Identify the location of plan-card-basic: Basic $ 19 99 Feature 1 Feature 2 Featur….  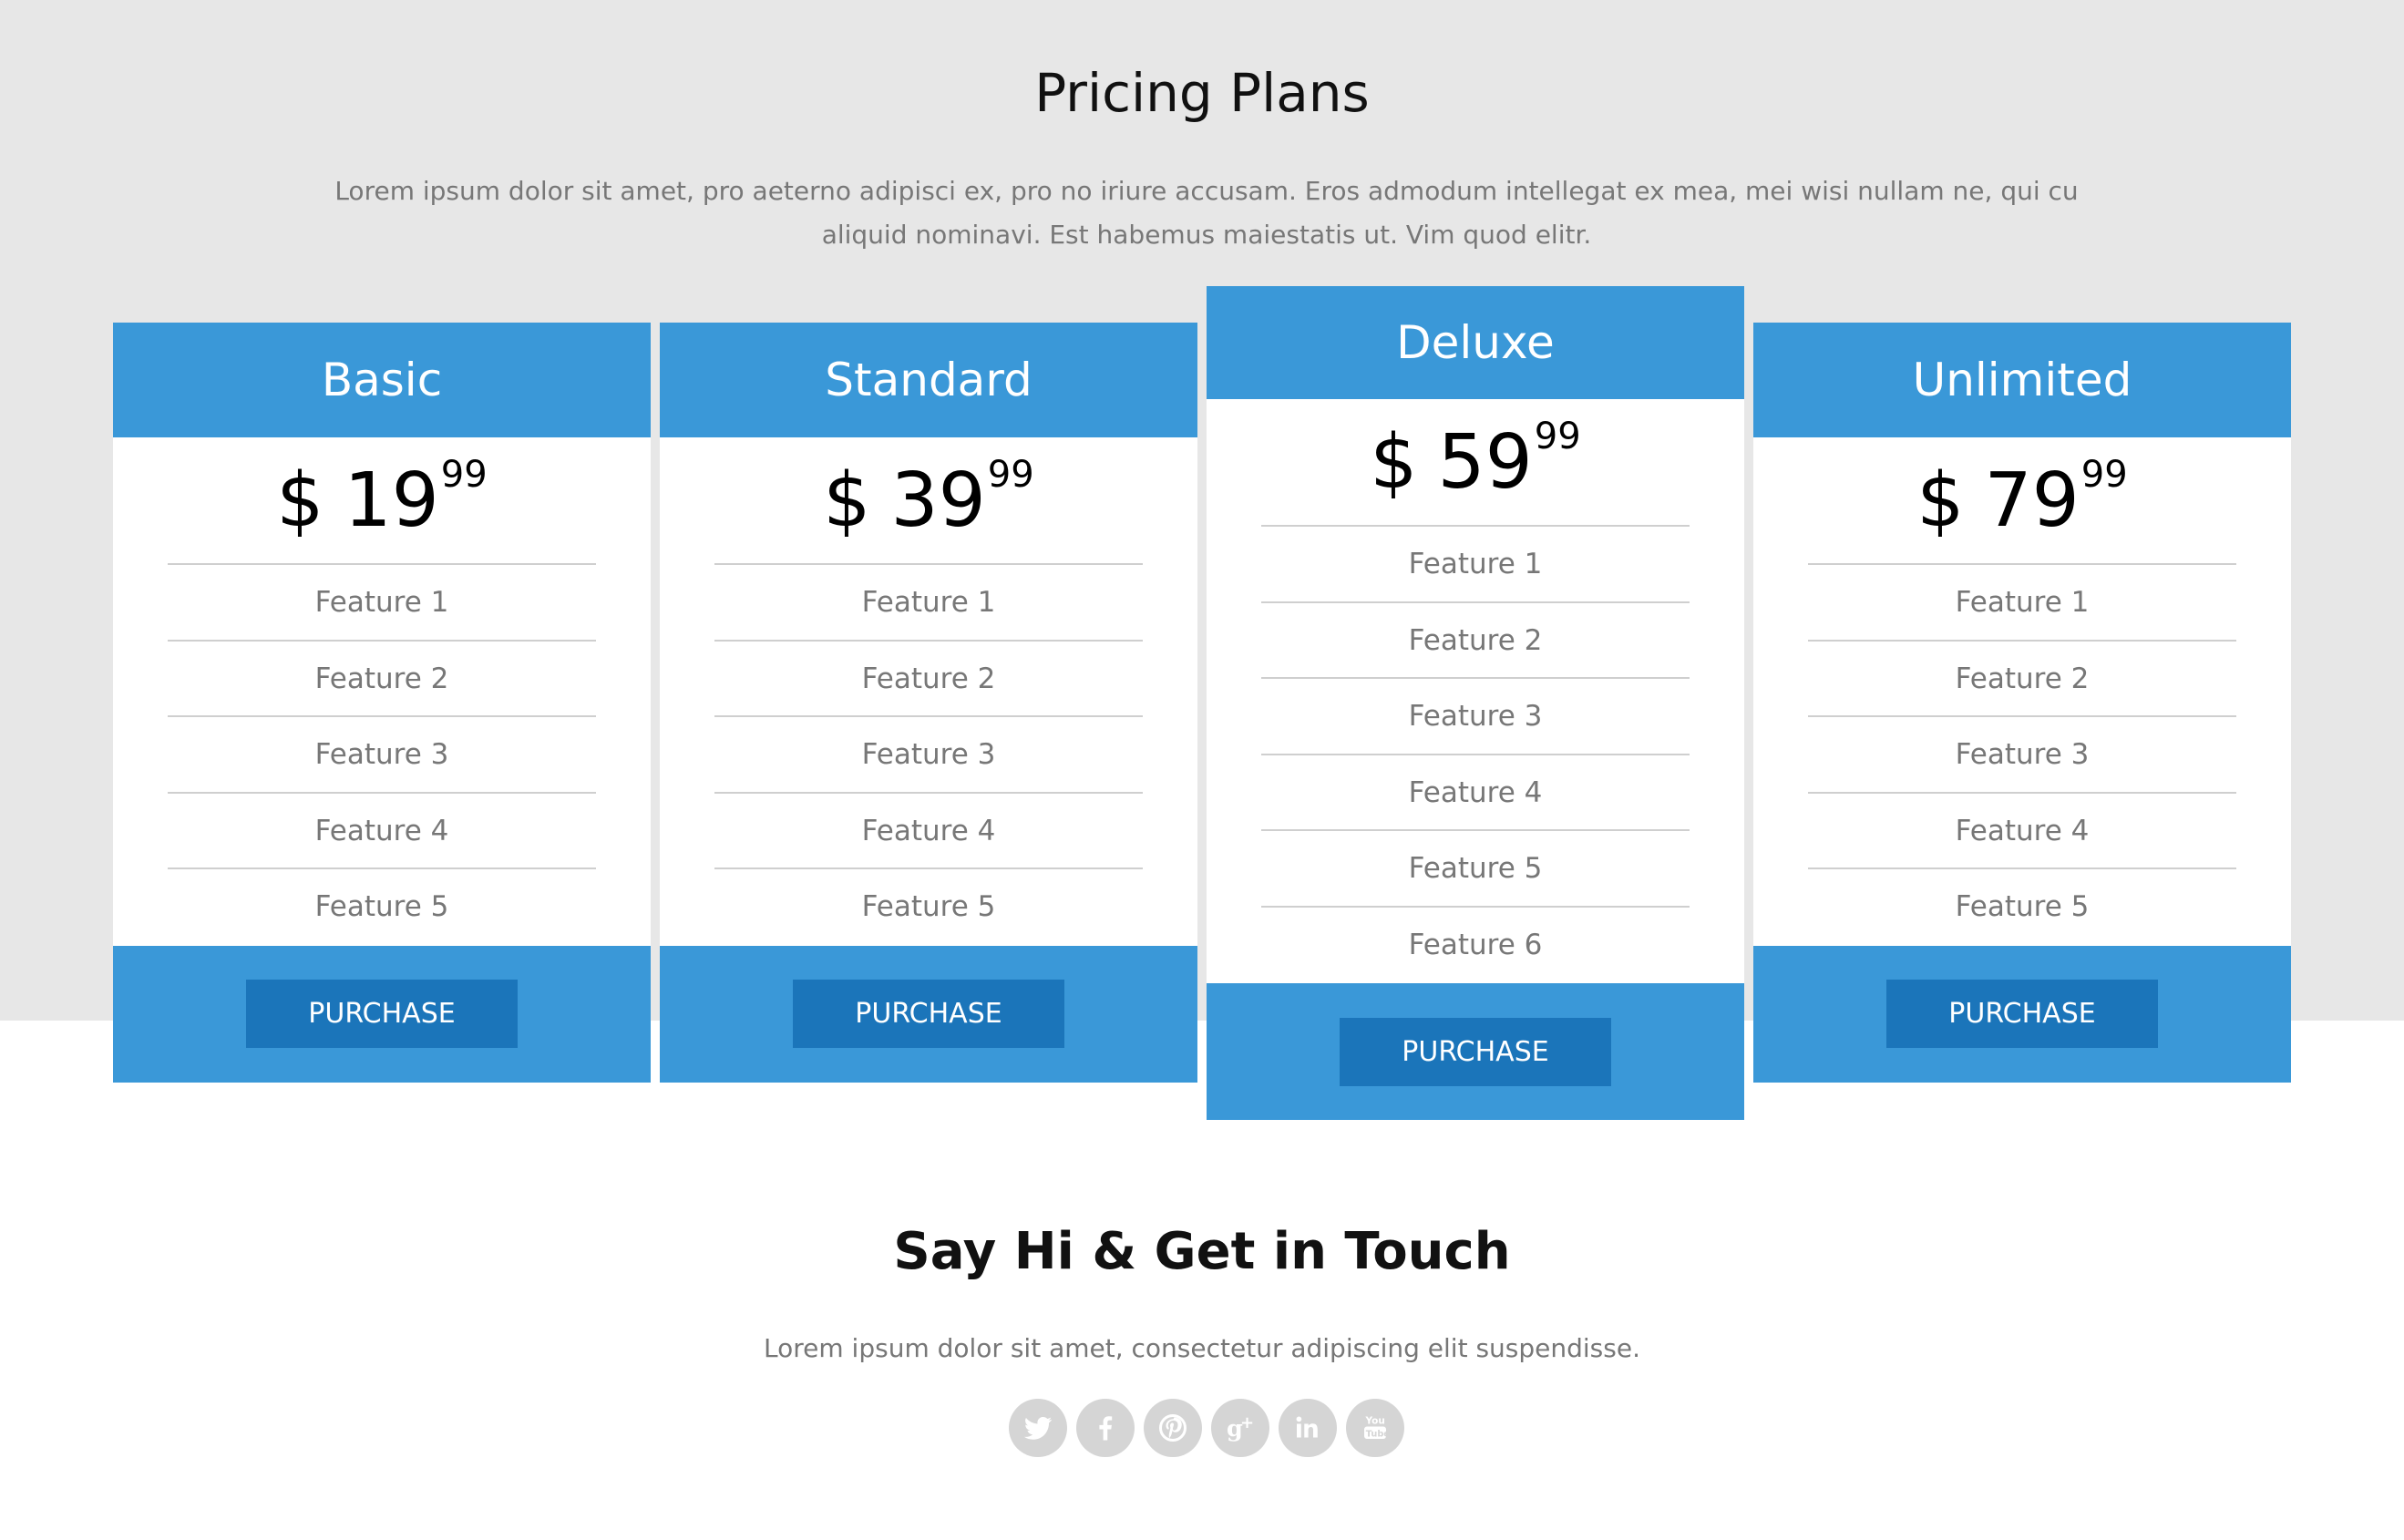
(382, 703).